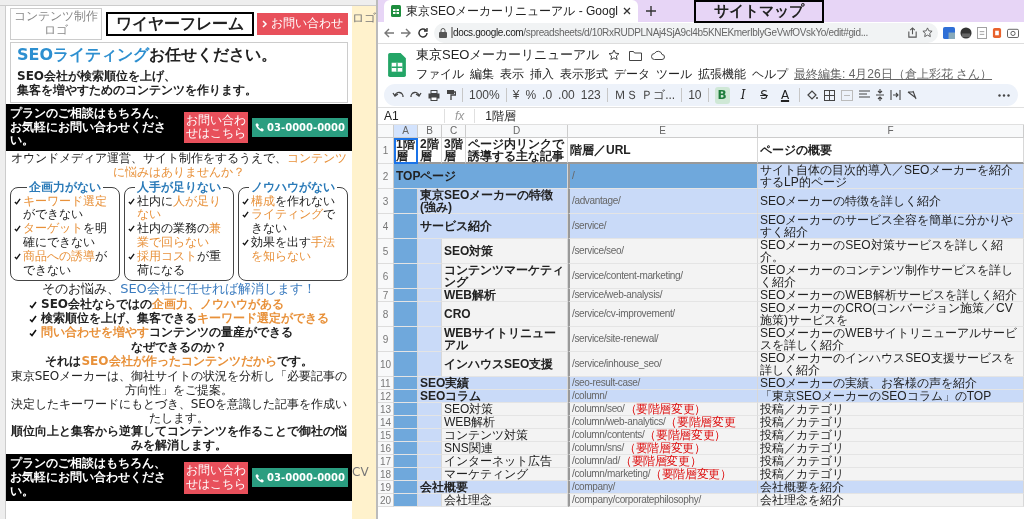 Image resolution: width=1024 pixels, height=519 pixels. Describe the element at coordinates (590, 95) in the screenshot. I see `number-format-dropdown: 123` at that location.